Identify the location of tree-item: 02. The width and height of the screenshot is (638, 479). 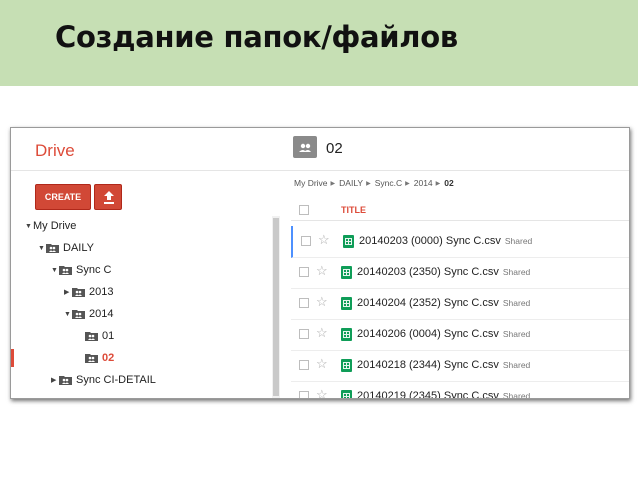
(95, 358).